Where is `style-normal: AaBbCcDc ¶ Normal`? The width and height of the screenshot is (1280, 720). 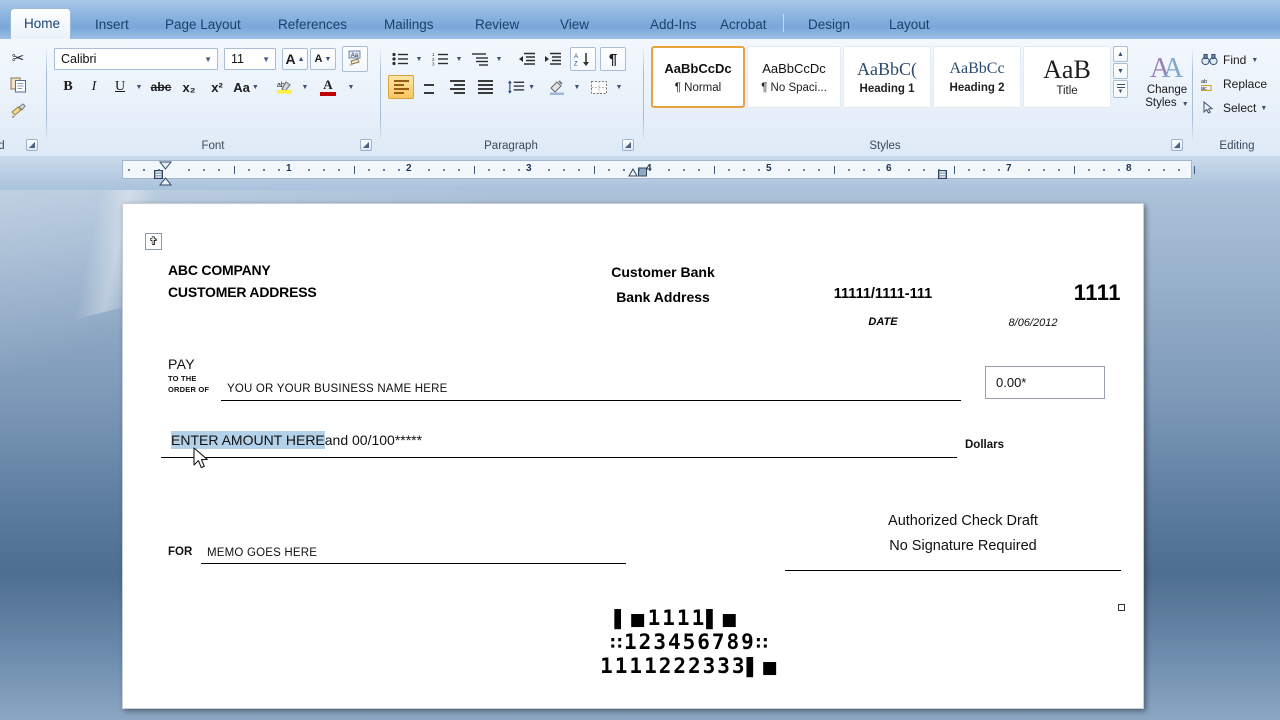 style-normal: AaBbCcDc ¶ Normal is located at coordinates (698, 77).